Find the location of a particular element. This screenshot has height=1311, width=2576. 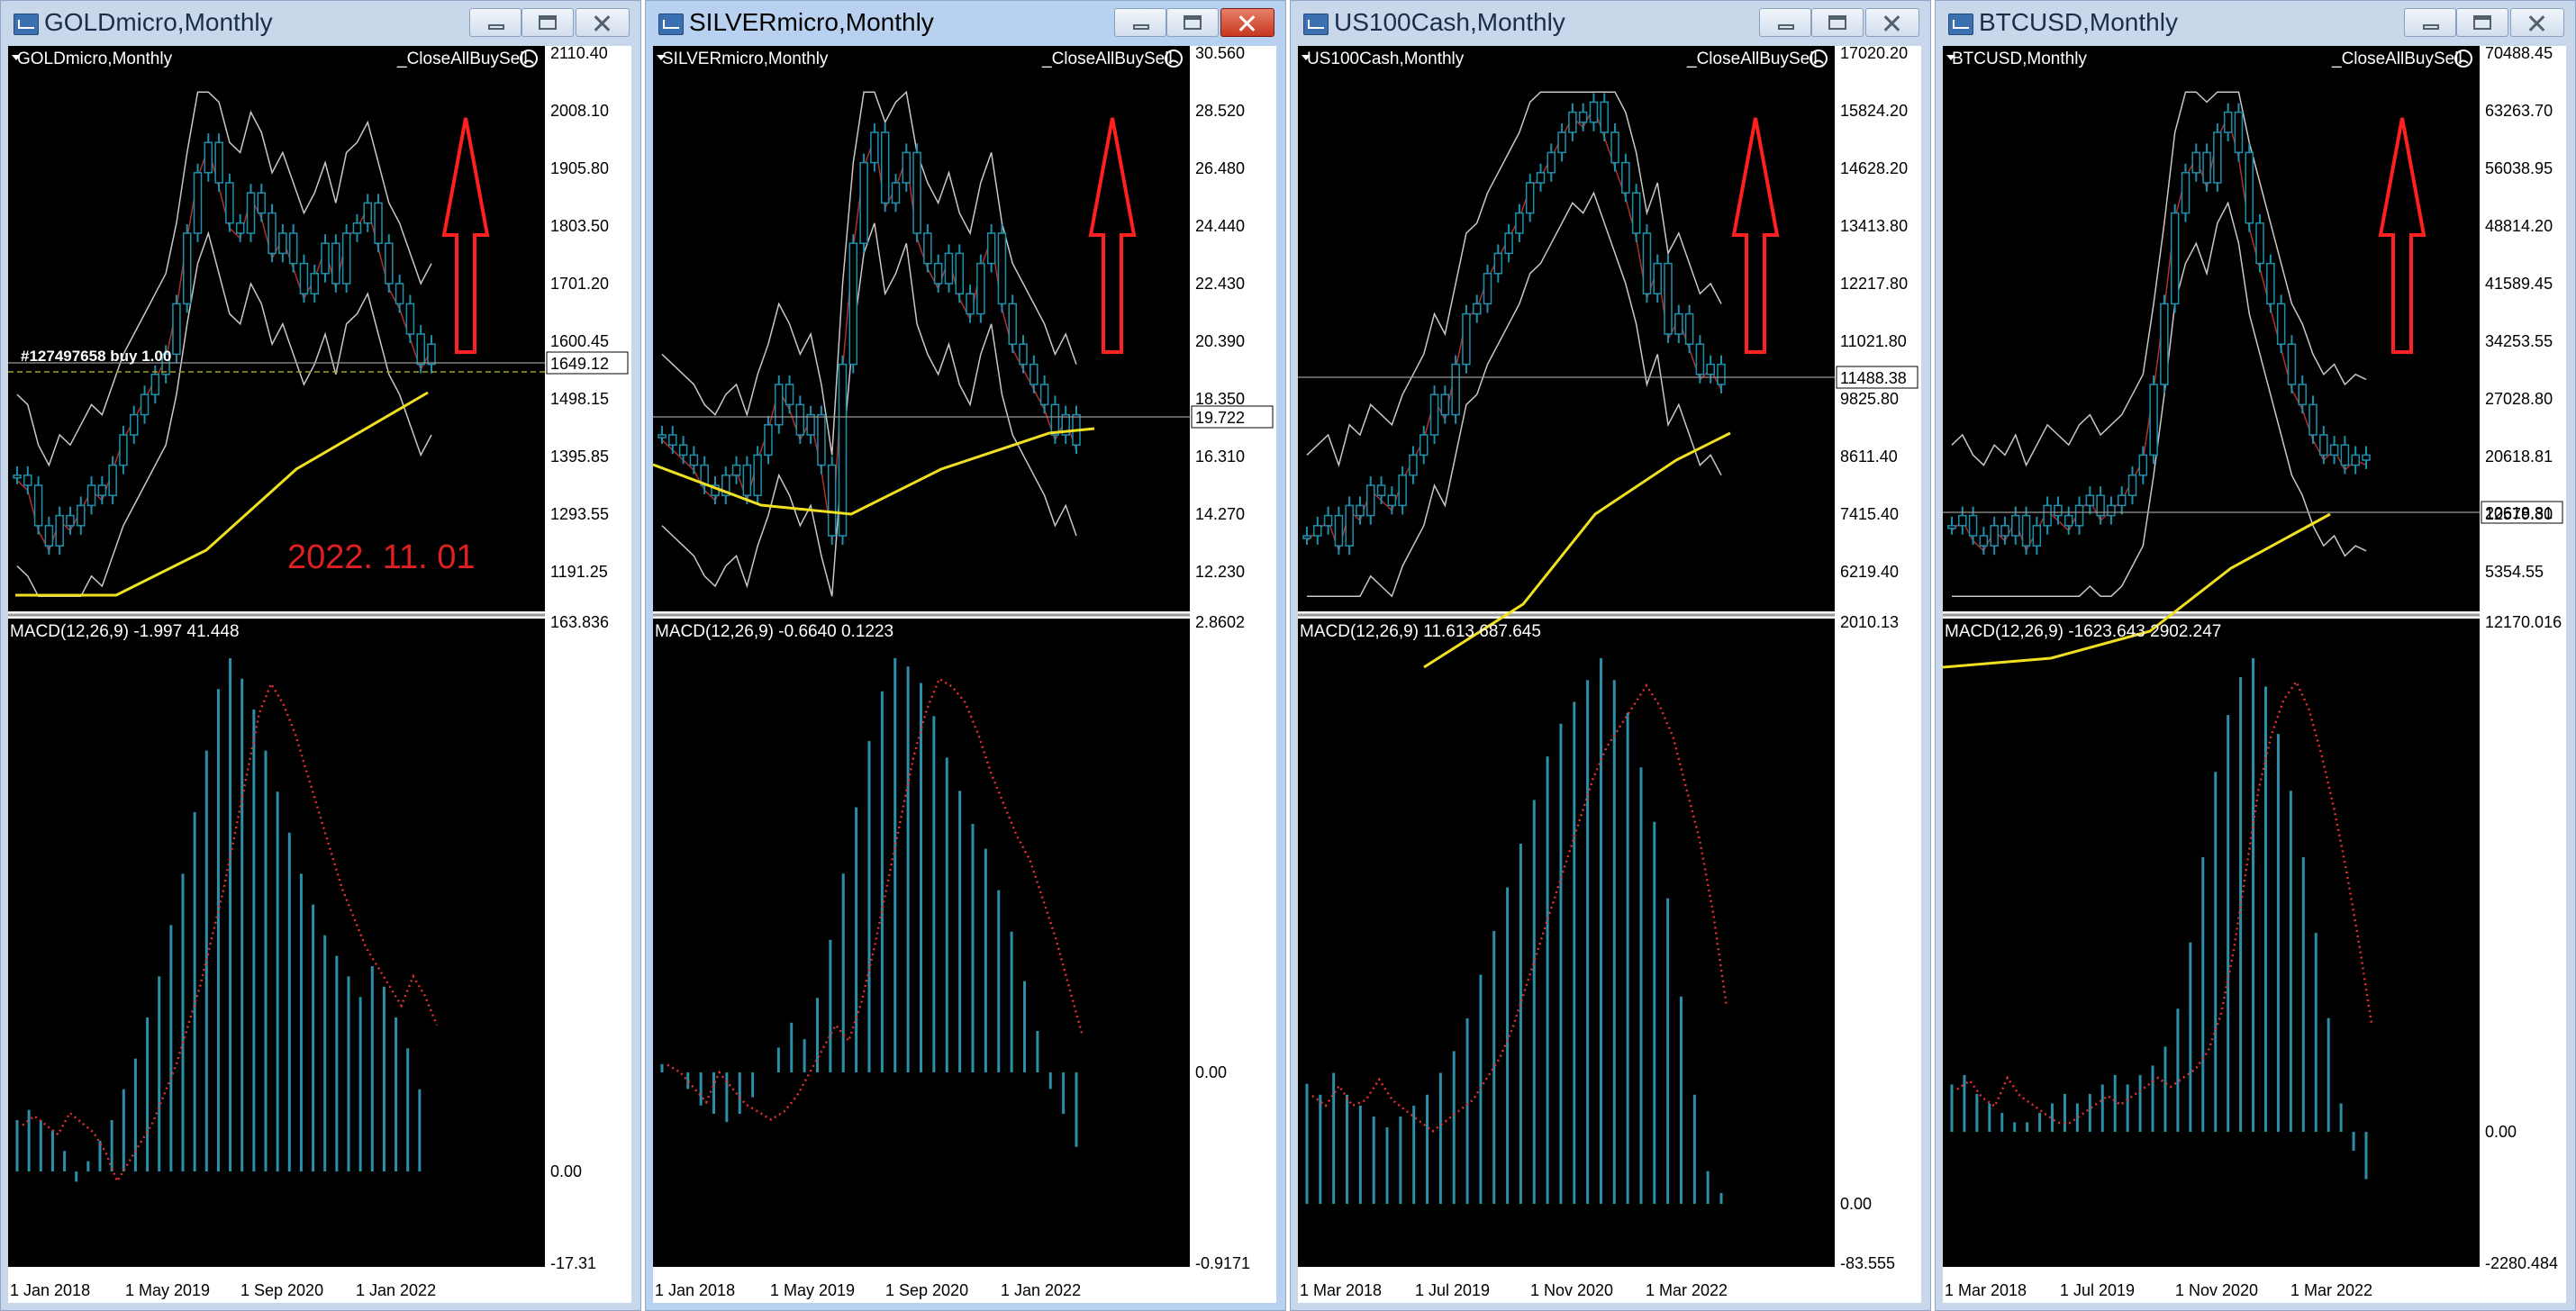

date-tick-label: 1 Nov 2020 is located at coordinates (2216, 1290).